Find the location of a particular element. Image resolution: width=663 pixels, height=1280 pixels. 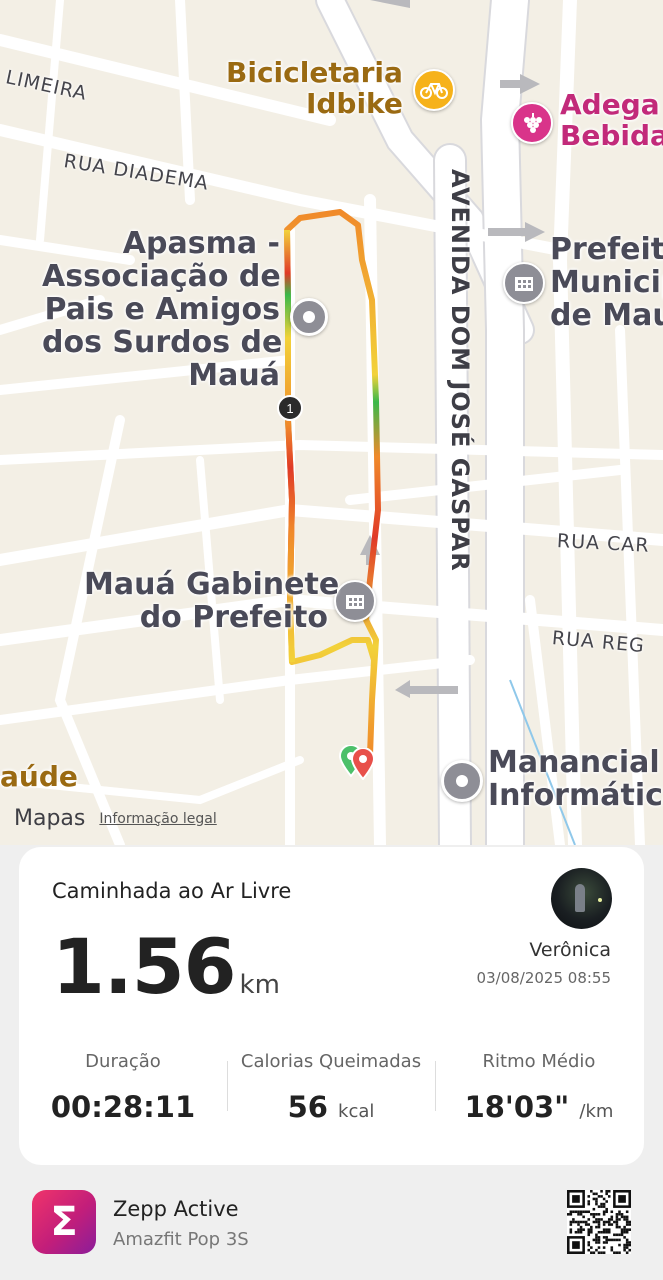

building-icon is located at coordinates (524, 283).